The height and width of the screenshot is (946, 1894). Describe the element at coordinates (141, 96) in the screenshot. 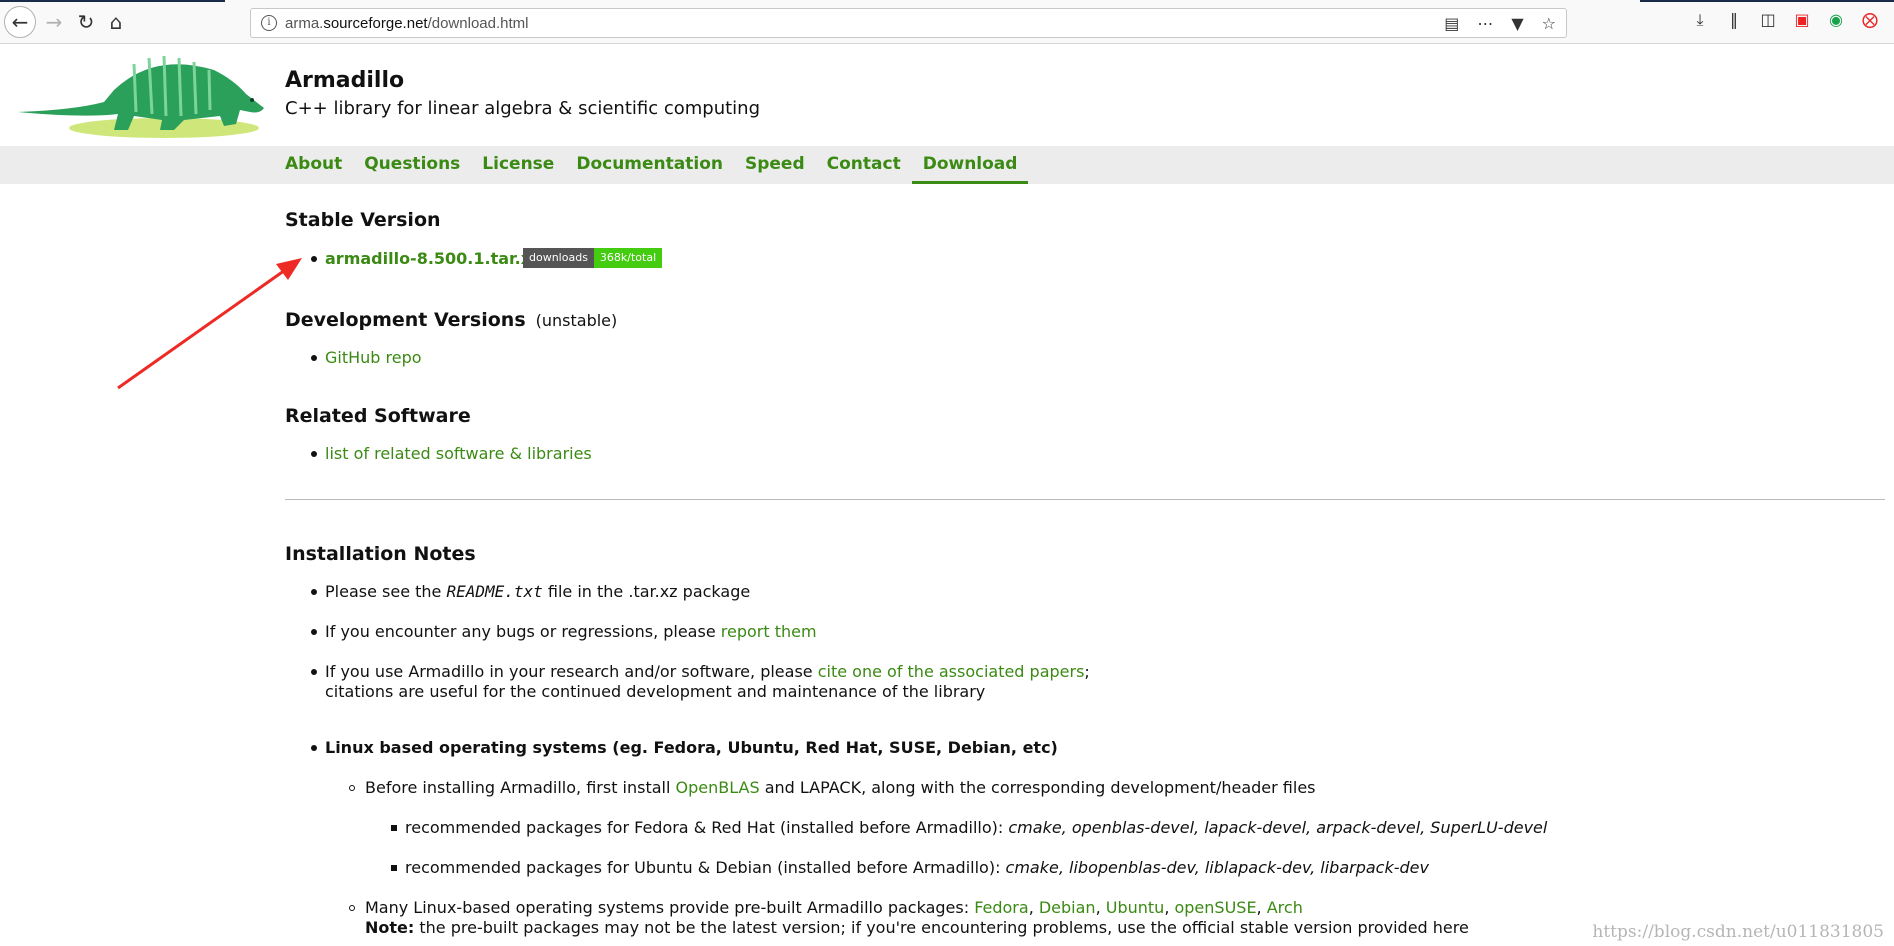

I see `armadillo-logo` at that location.